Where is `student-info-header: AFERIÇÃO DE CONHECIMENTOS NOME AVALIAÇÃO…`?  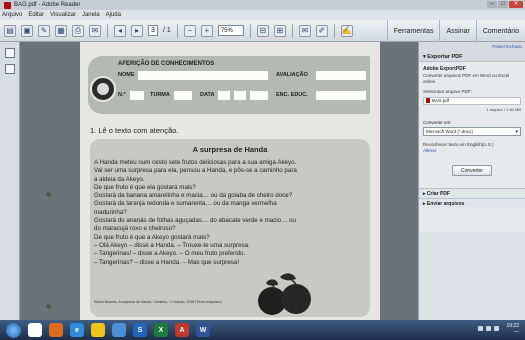
student-info-header: AFERIÇÃO DE CONHECIMENTOS NOME AVALIAÇÃO… is located at coordinates (229, 85).